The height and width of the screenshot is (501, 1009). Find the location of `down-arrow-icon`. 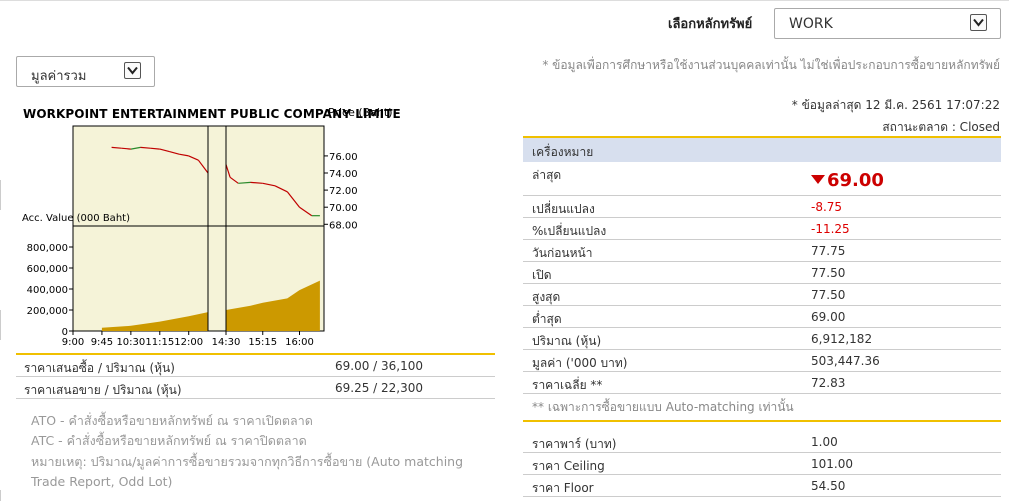

down-arrow-icon is located at coordinates (818, 179).